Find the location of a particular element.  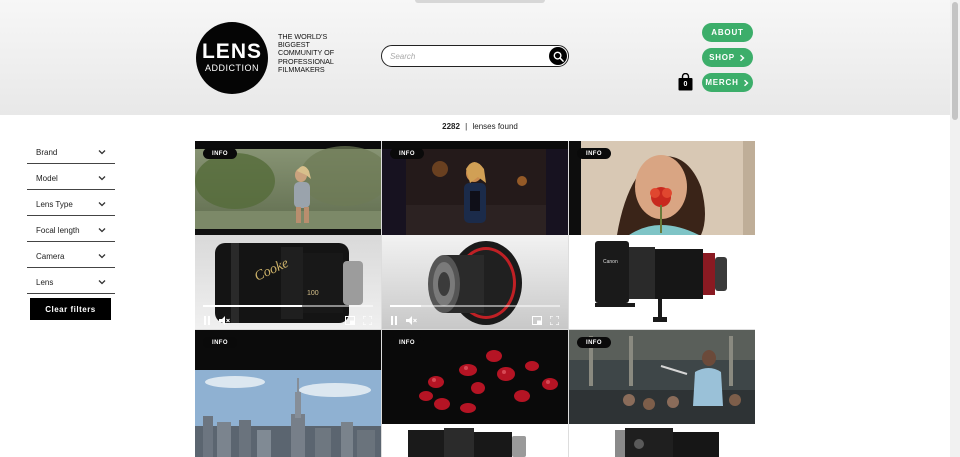

filter-label: Brand is located at coordinates (47, 152).